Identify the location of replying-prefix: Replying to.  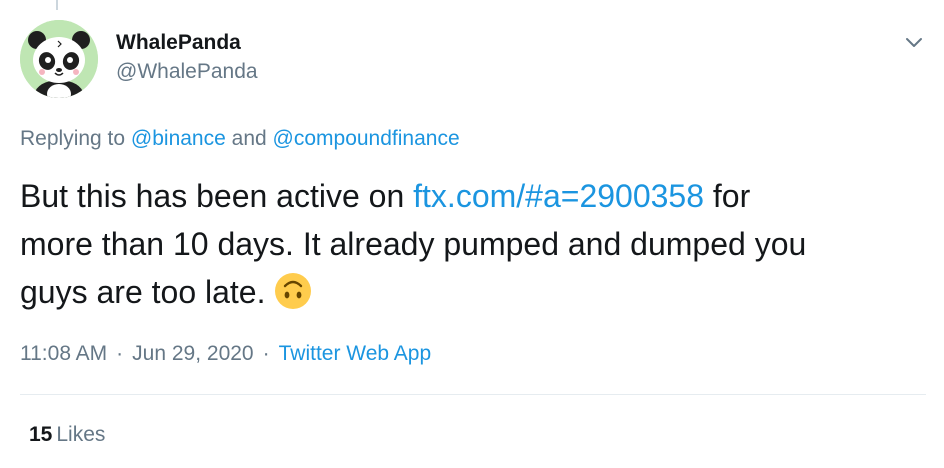
(73, 138).